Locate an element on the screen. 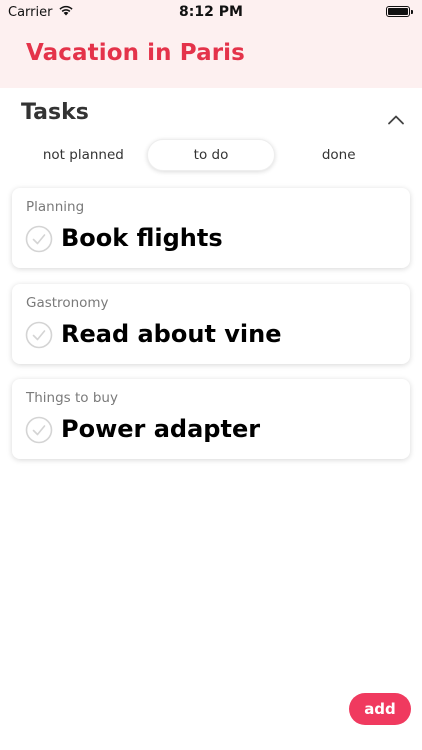  task-card: Things to buy Power adapter is located at coordinates (211, 419).